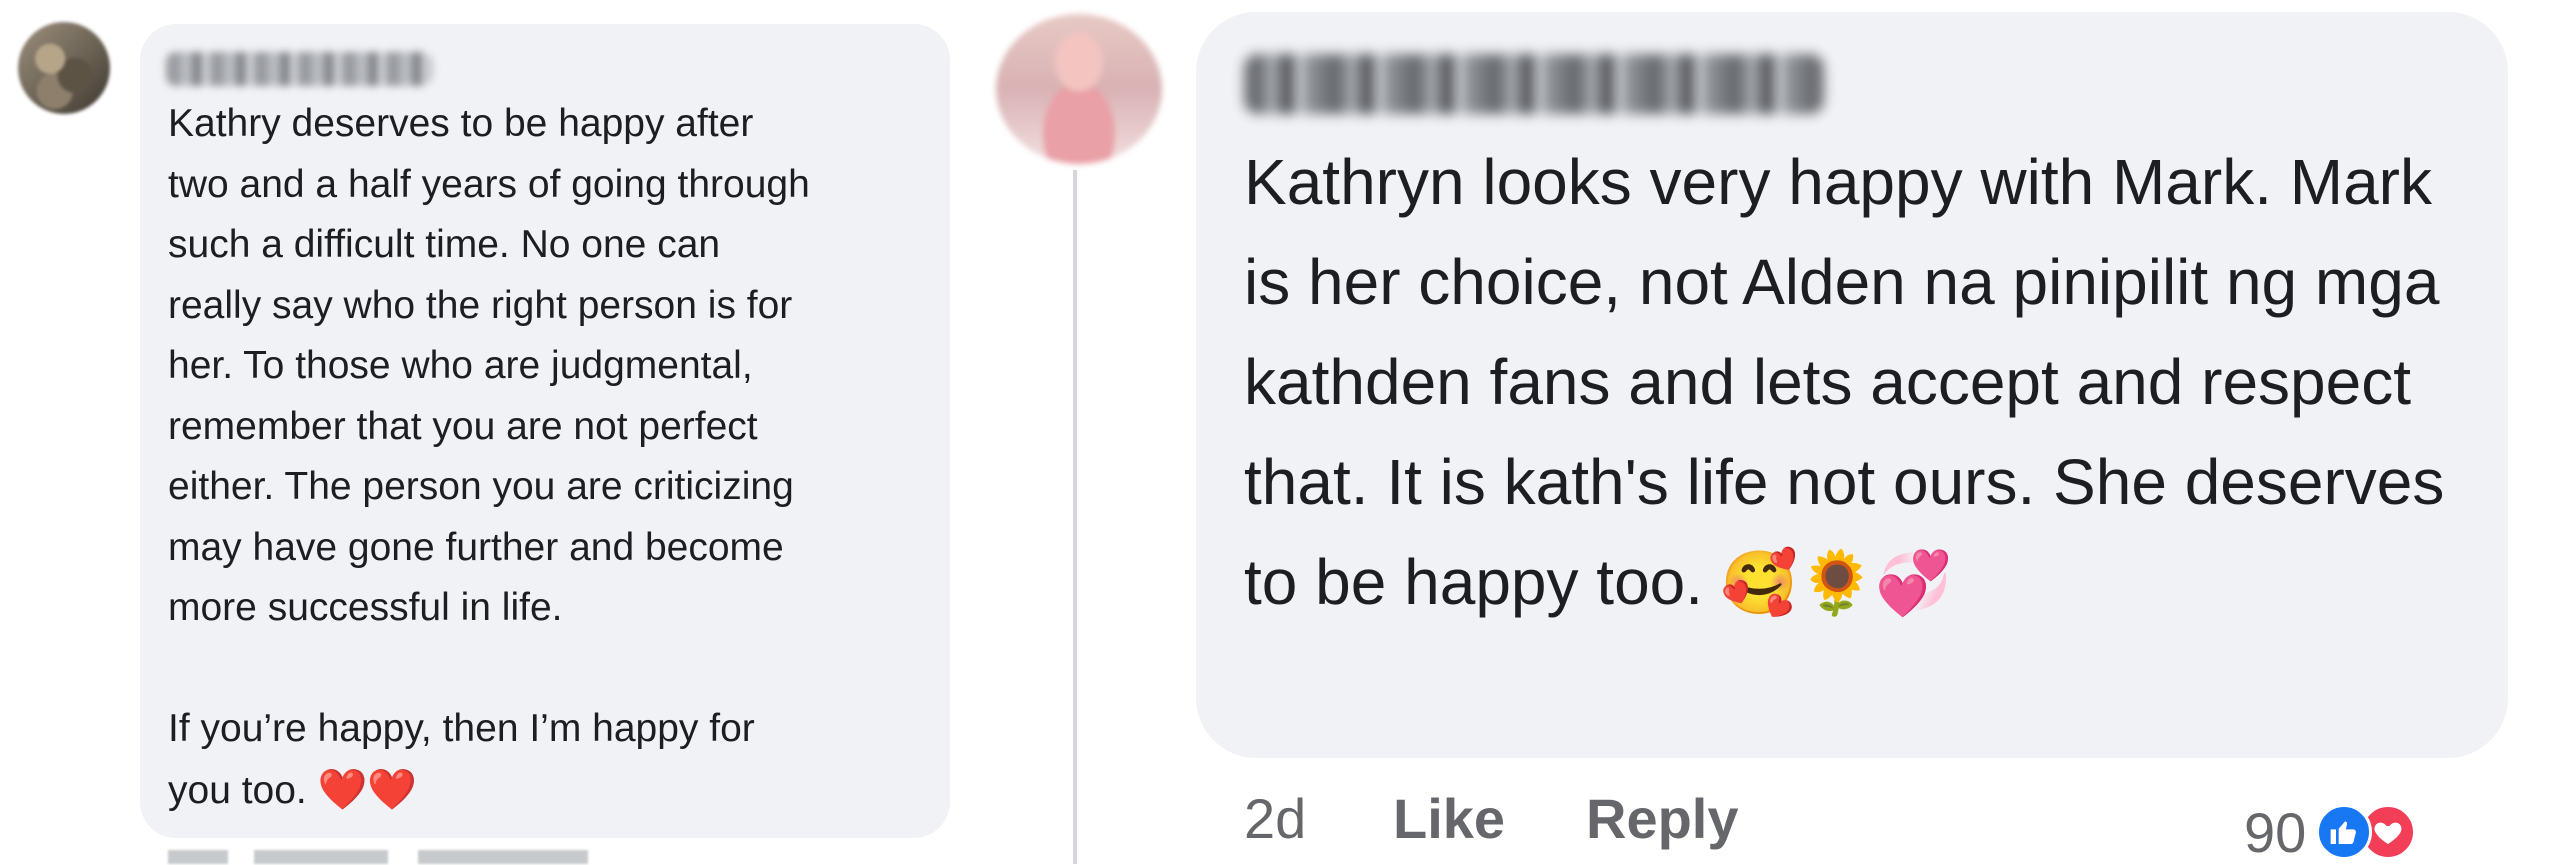  Describe the element at coordinates (1662, 818) in the screenshot. I see `reply-button: Reply` at that location.